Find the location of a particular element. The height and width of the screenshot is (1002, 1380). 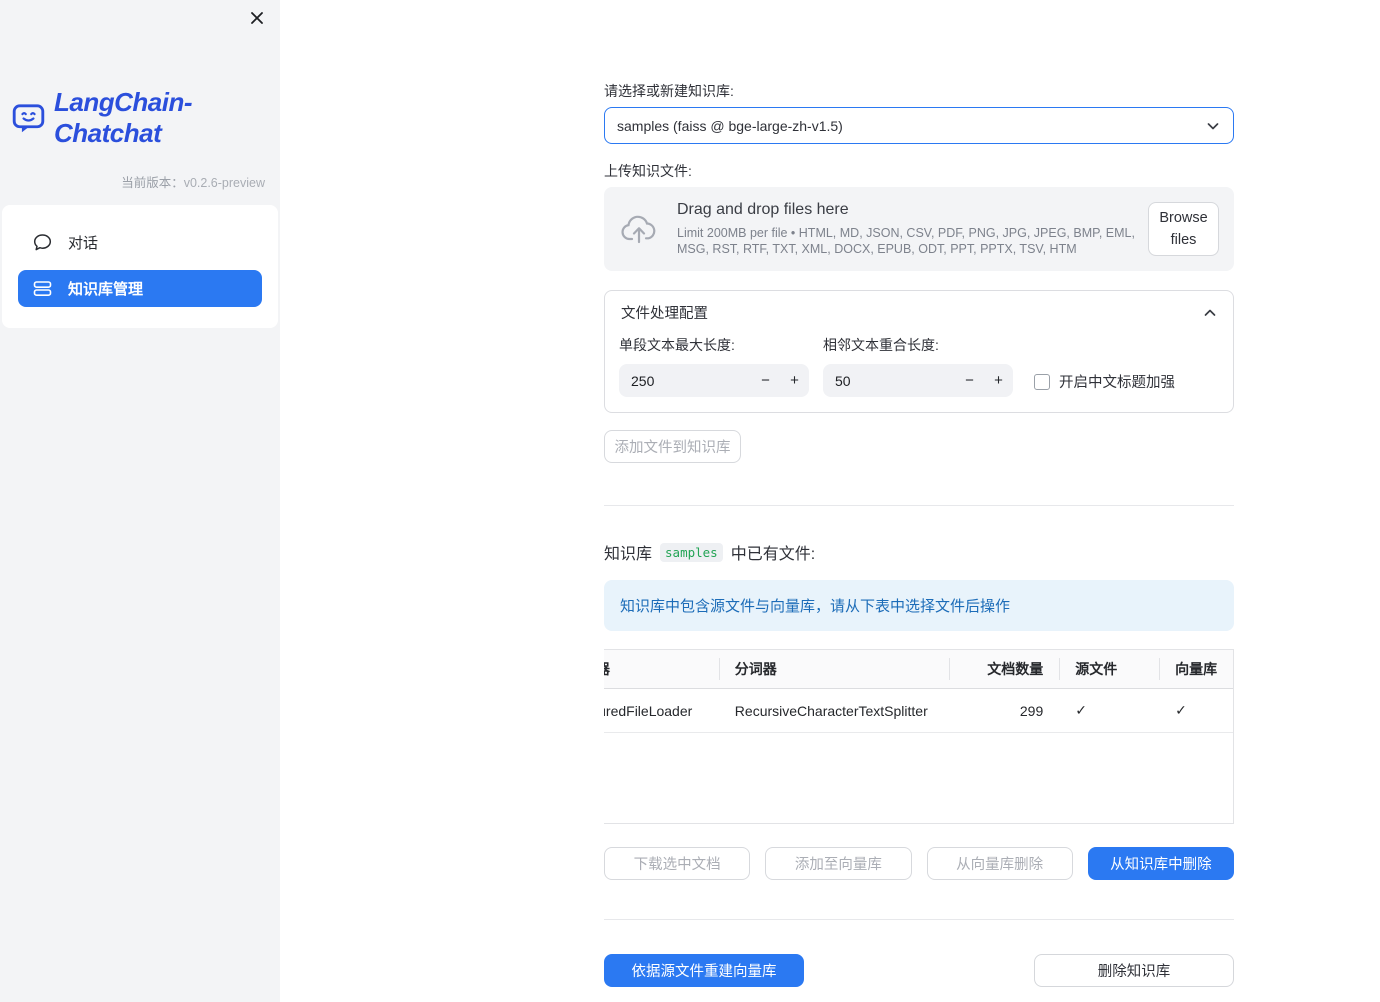

kb-files-prefix: 知识库 is located at coordinates (628, 554).